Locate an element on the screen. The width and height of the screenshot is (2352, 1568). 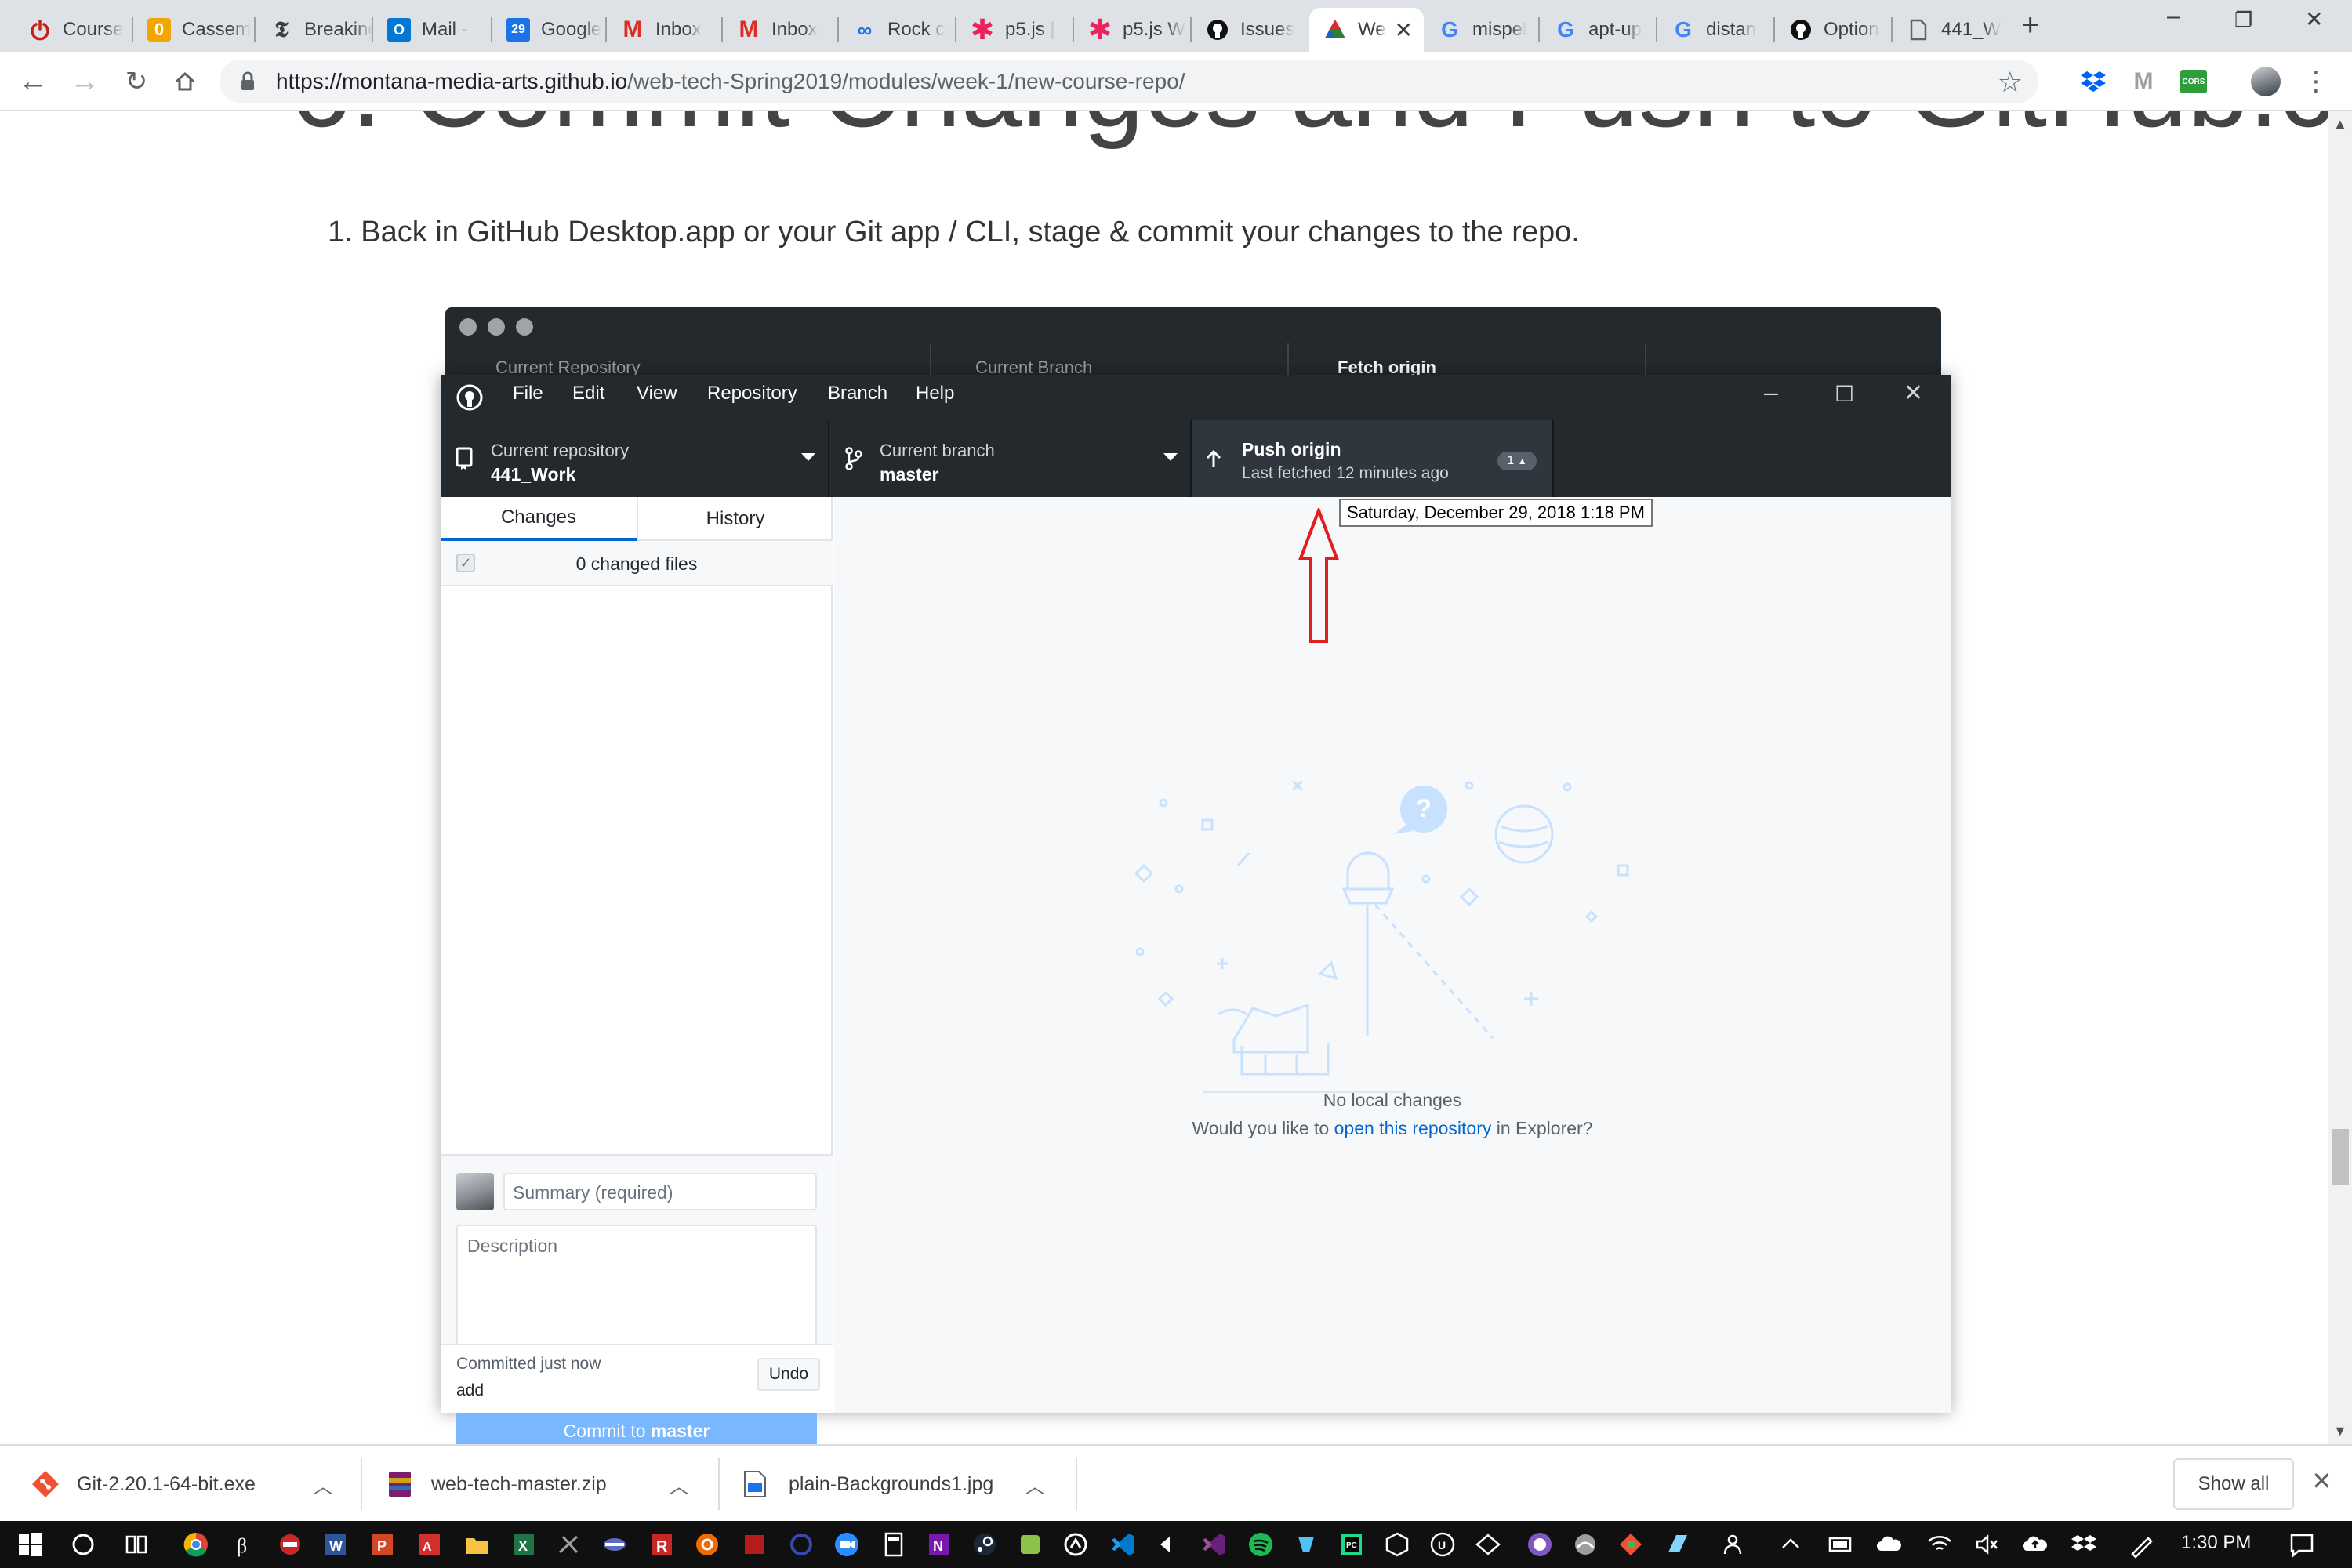
scroll-up-arrow-icon: ▲ is located at coordinates (2340, 124).